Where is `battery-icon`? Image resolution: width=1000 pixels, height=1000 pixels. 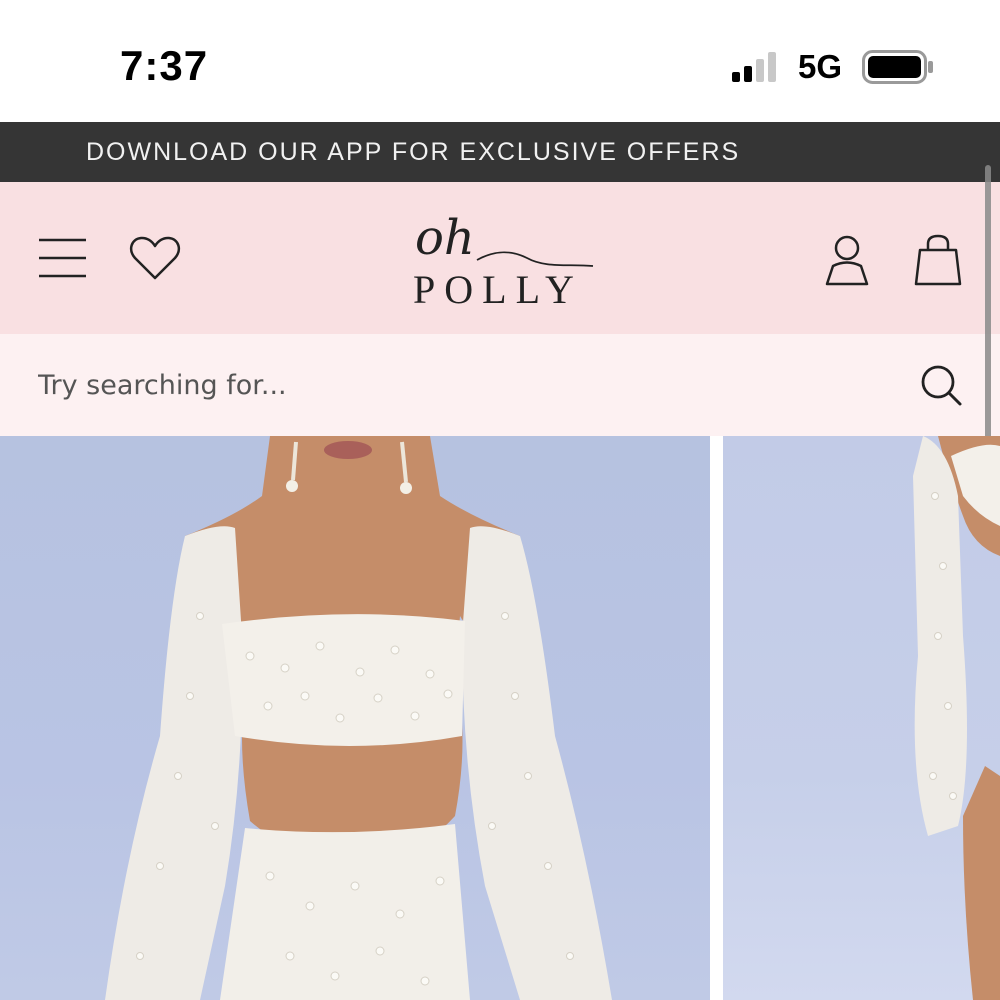
battery-icon is located at coordinates (897, 67).